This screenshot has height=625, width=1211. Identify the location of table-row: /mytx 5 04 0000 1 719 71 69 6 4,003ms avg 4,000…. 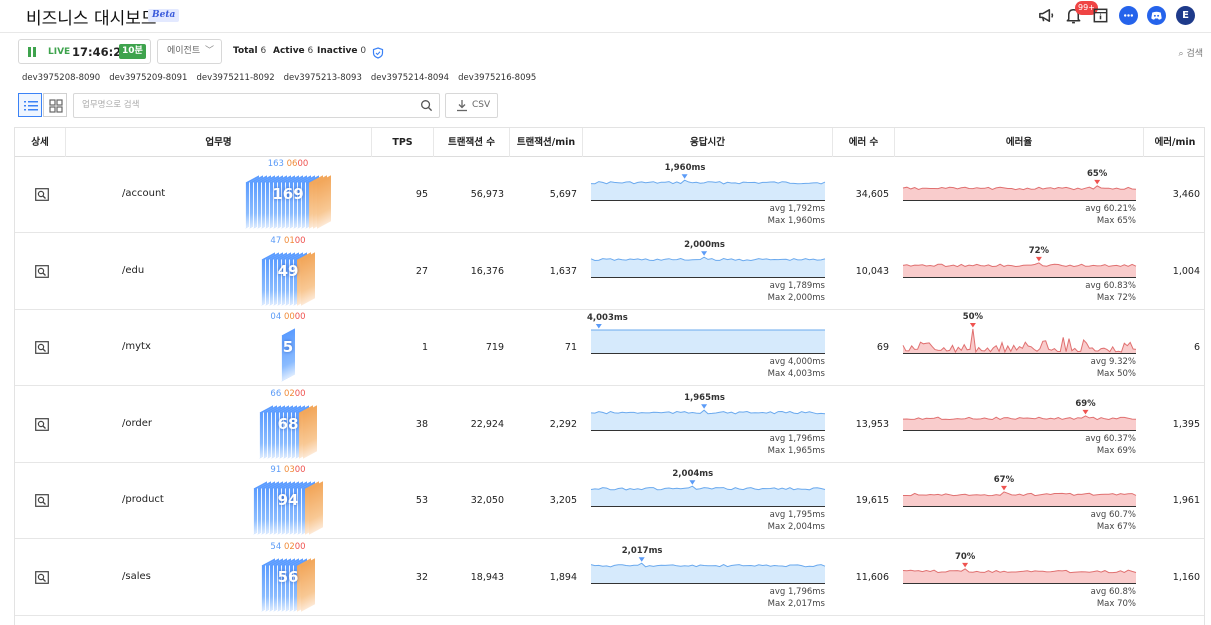
(609, 348).